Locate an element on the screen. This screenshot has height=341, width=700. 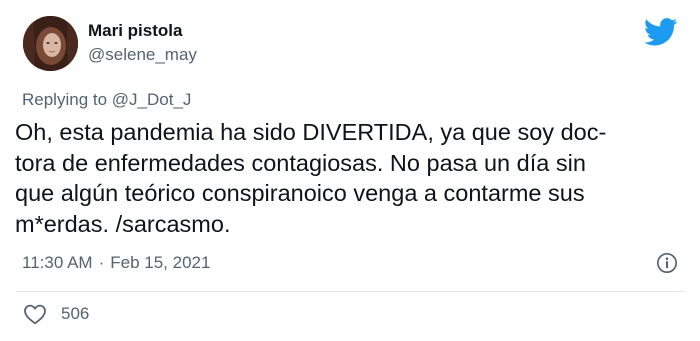
like-button: 506 is located at coordinates (56, 314).